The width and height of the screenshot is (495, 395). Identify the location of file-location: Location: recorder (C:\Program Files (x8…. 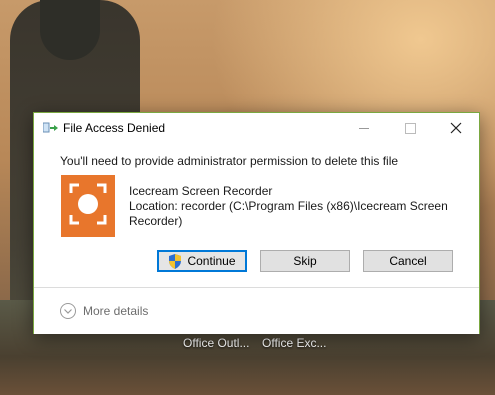
(288, 213).